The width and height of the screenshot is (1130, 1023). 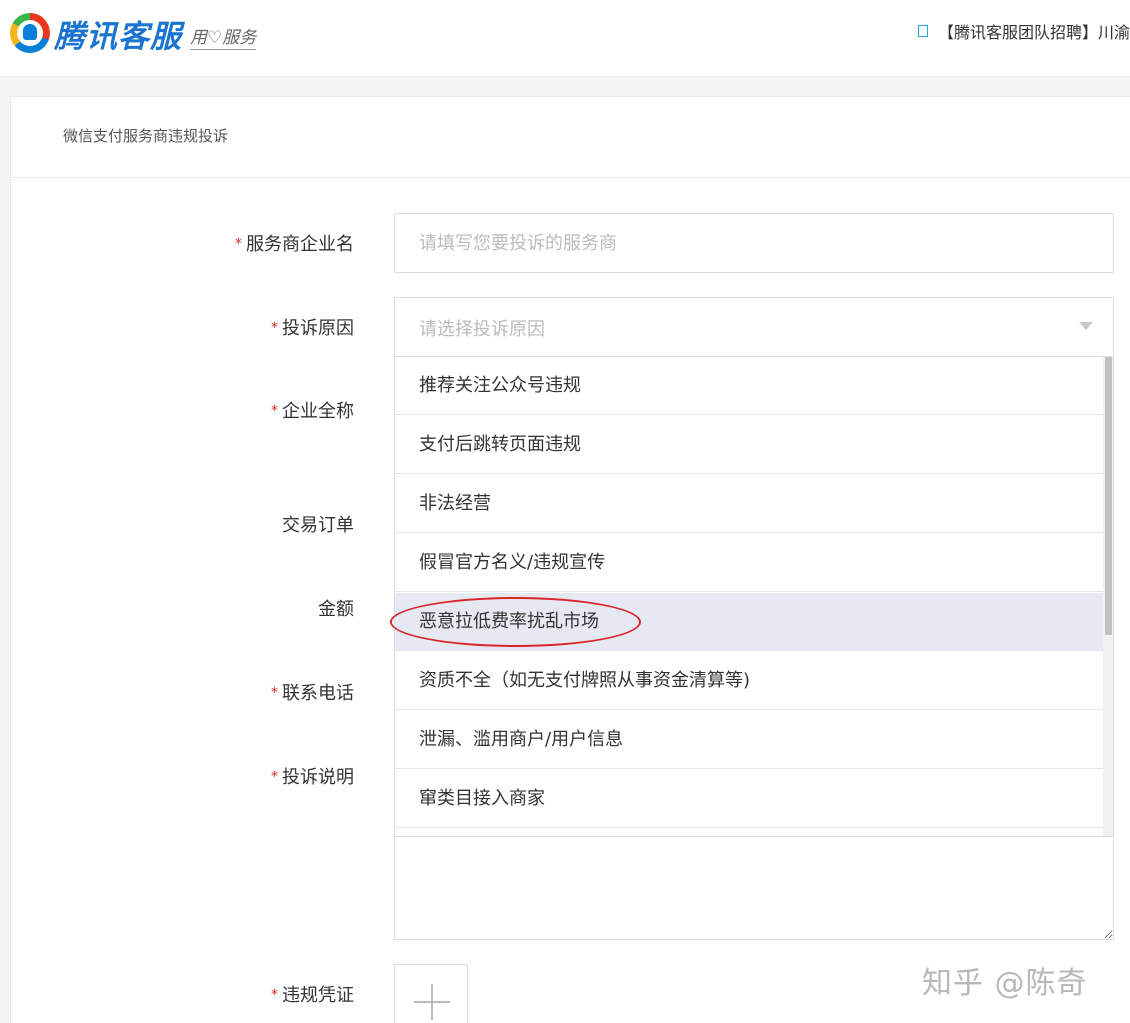 What do you see at coordinates (750, 445) in the screenshot?
I see `reason-option: 支付后跳转页面违规` at bounding box center [750, 445].